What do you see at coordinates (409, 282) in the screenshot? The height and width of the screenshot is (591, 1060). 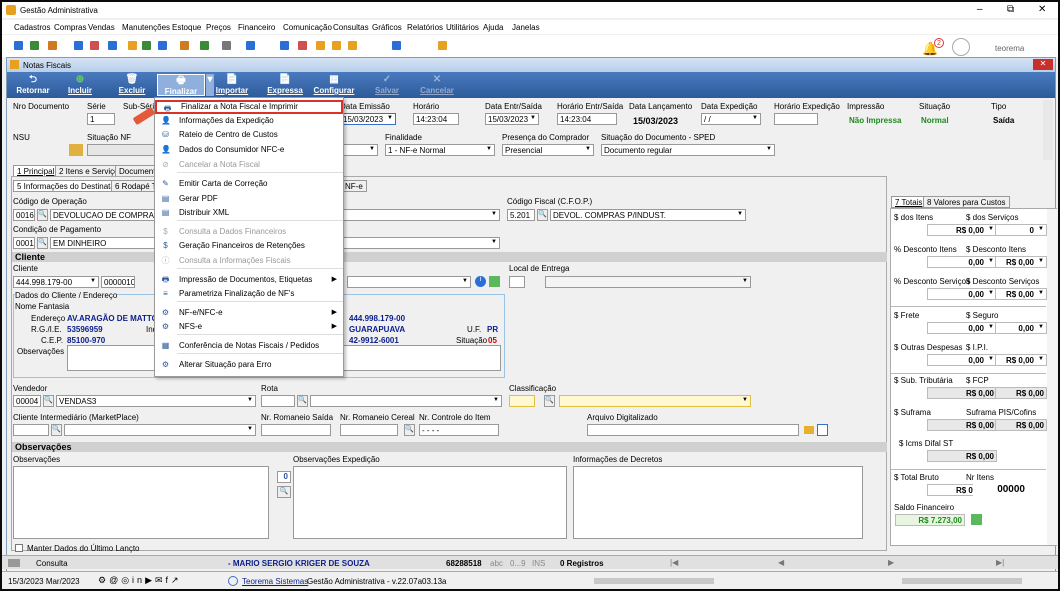 I see `cliente-name-select` at bounding box center [409, 282].